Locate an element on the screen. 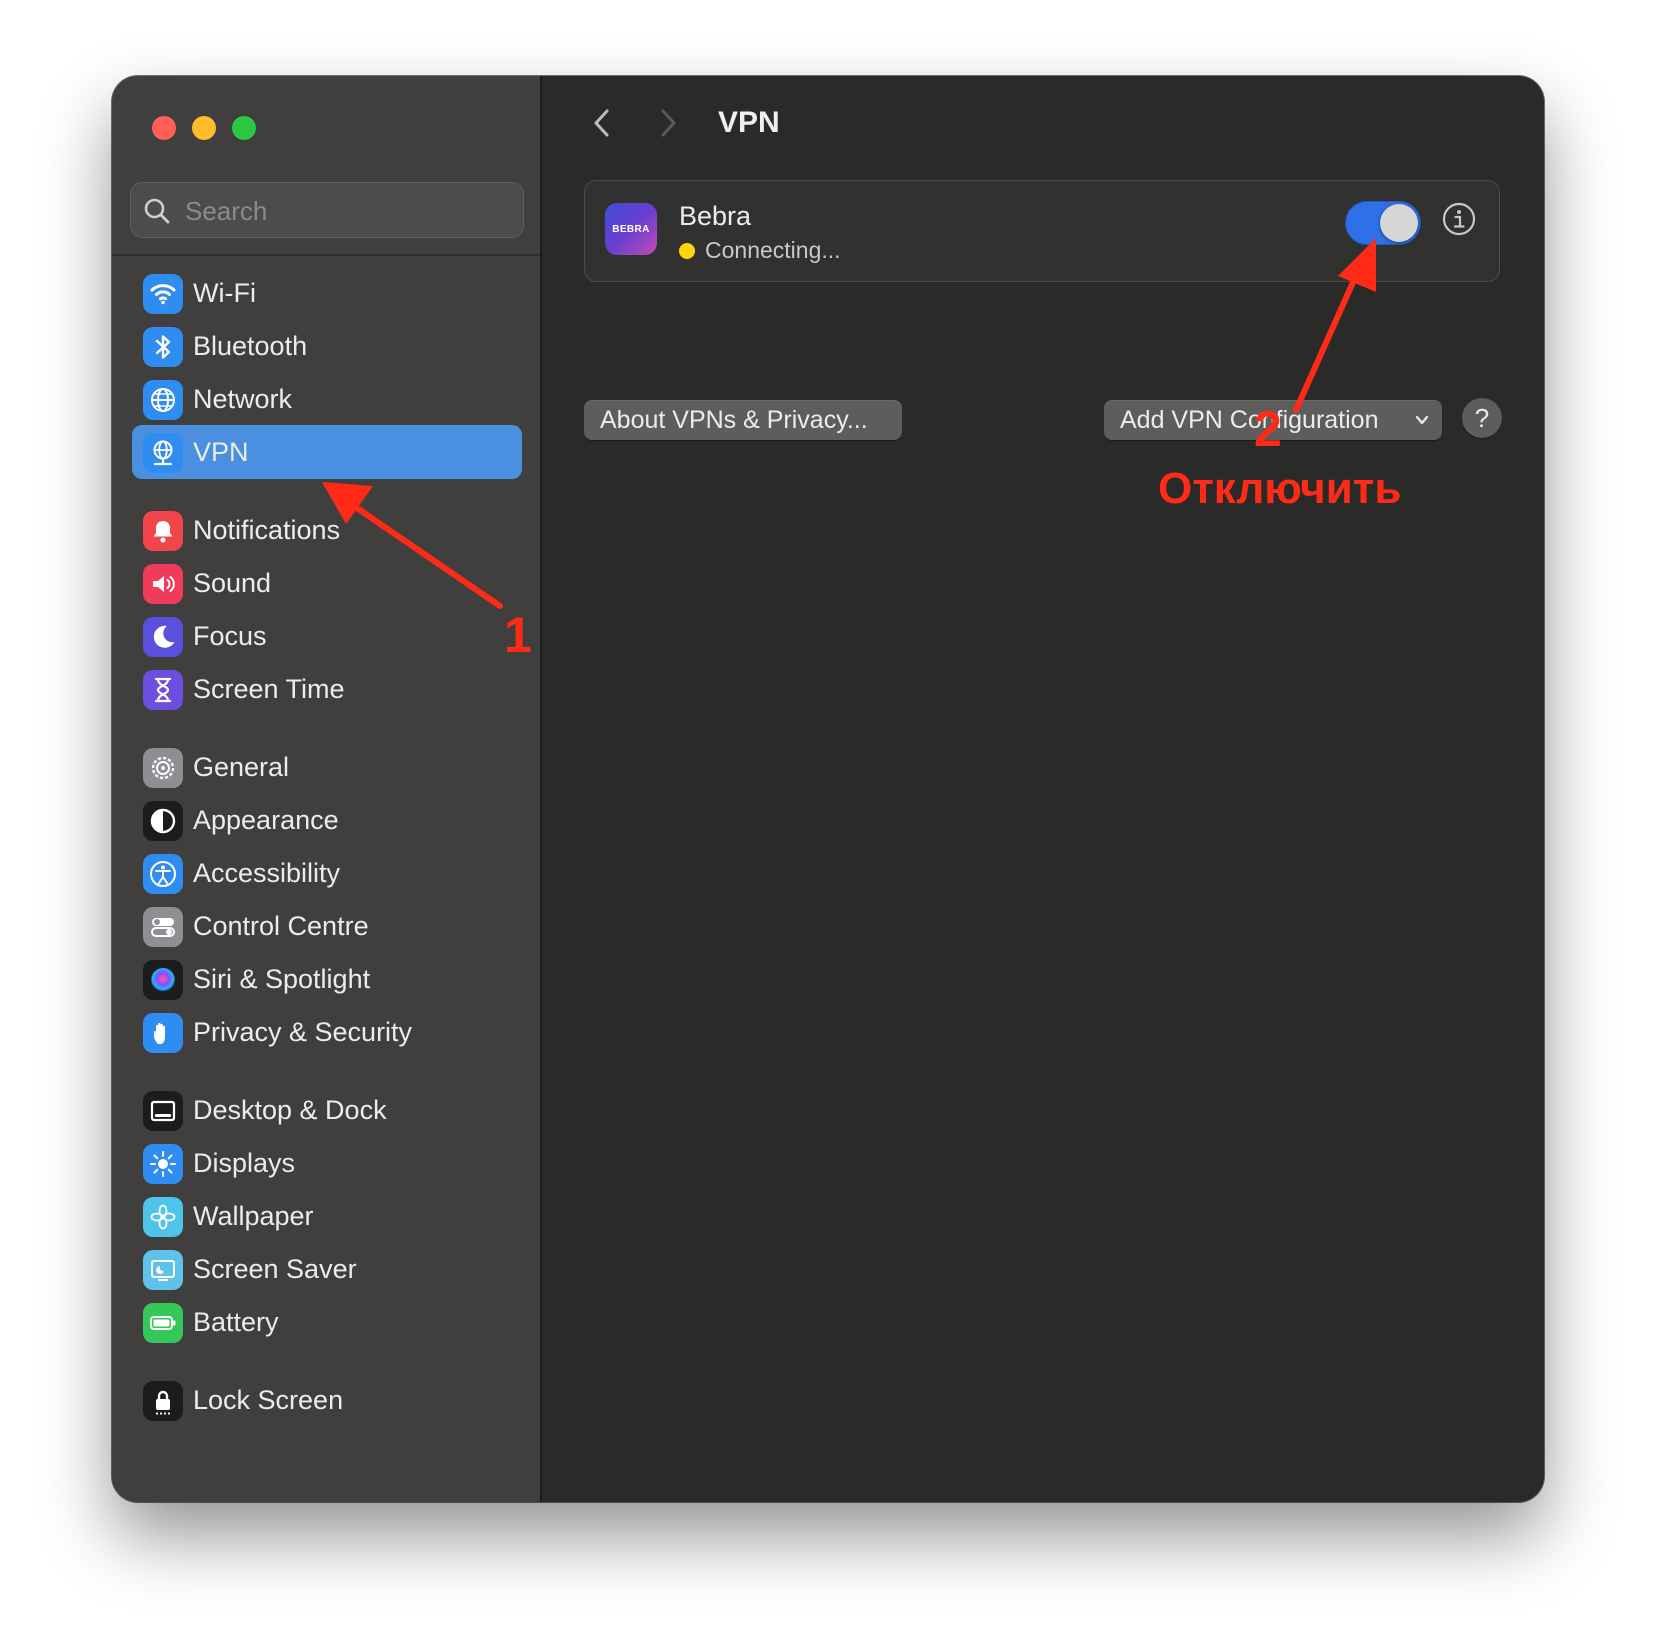 The image size is (1654, 1650). window-controls is located at coordinates (204, 128).